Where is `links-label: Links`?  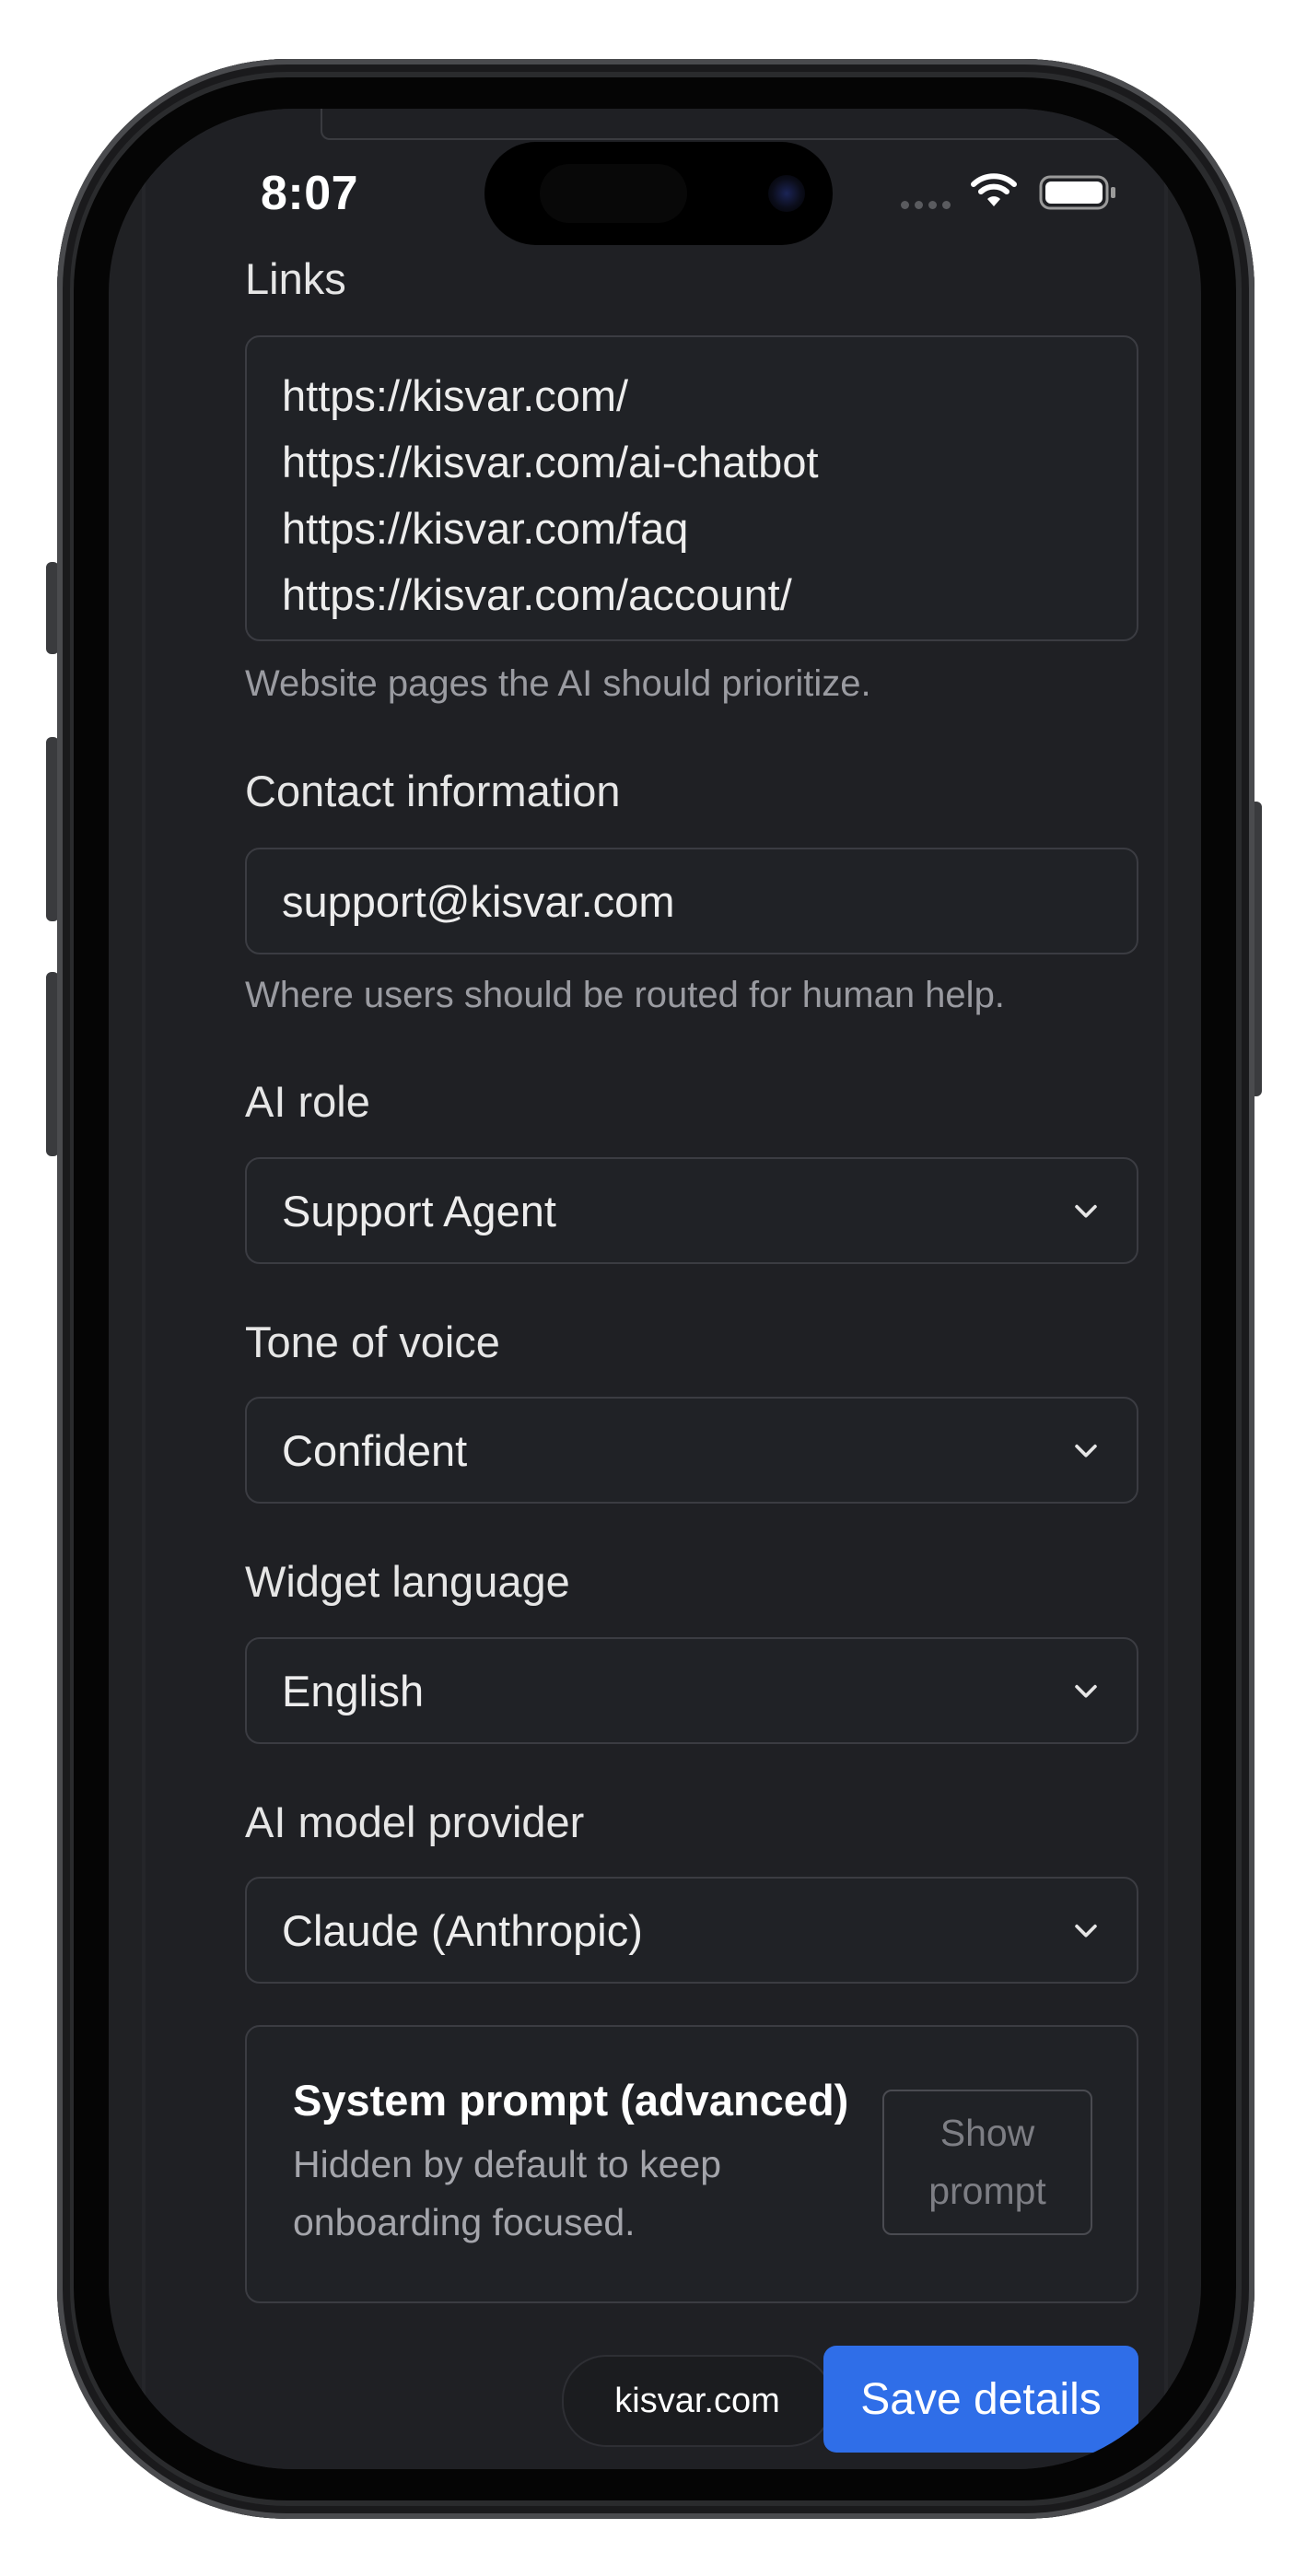 links-label: Links is located at coordinates (295, 278).